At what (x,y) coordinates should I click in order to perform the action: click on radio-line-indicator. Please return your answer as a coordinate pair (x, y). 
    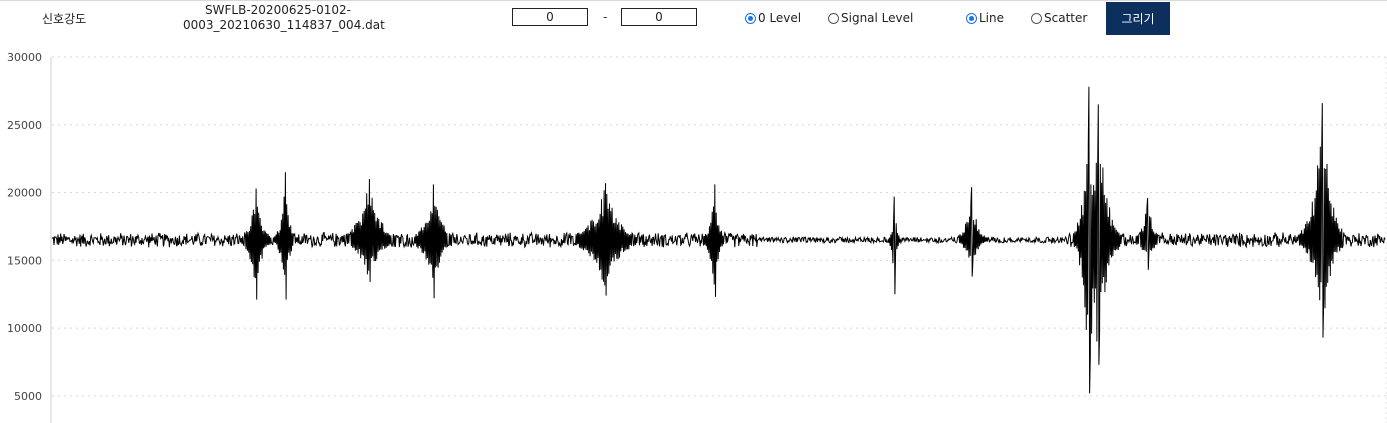
    Looking at the image, I should click on (971, 18).